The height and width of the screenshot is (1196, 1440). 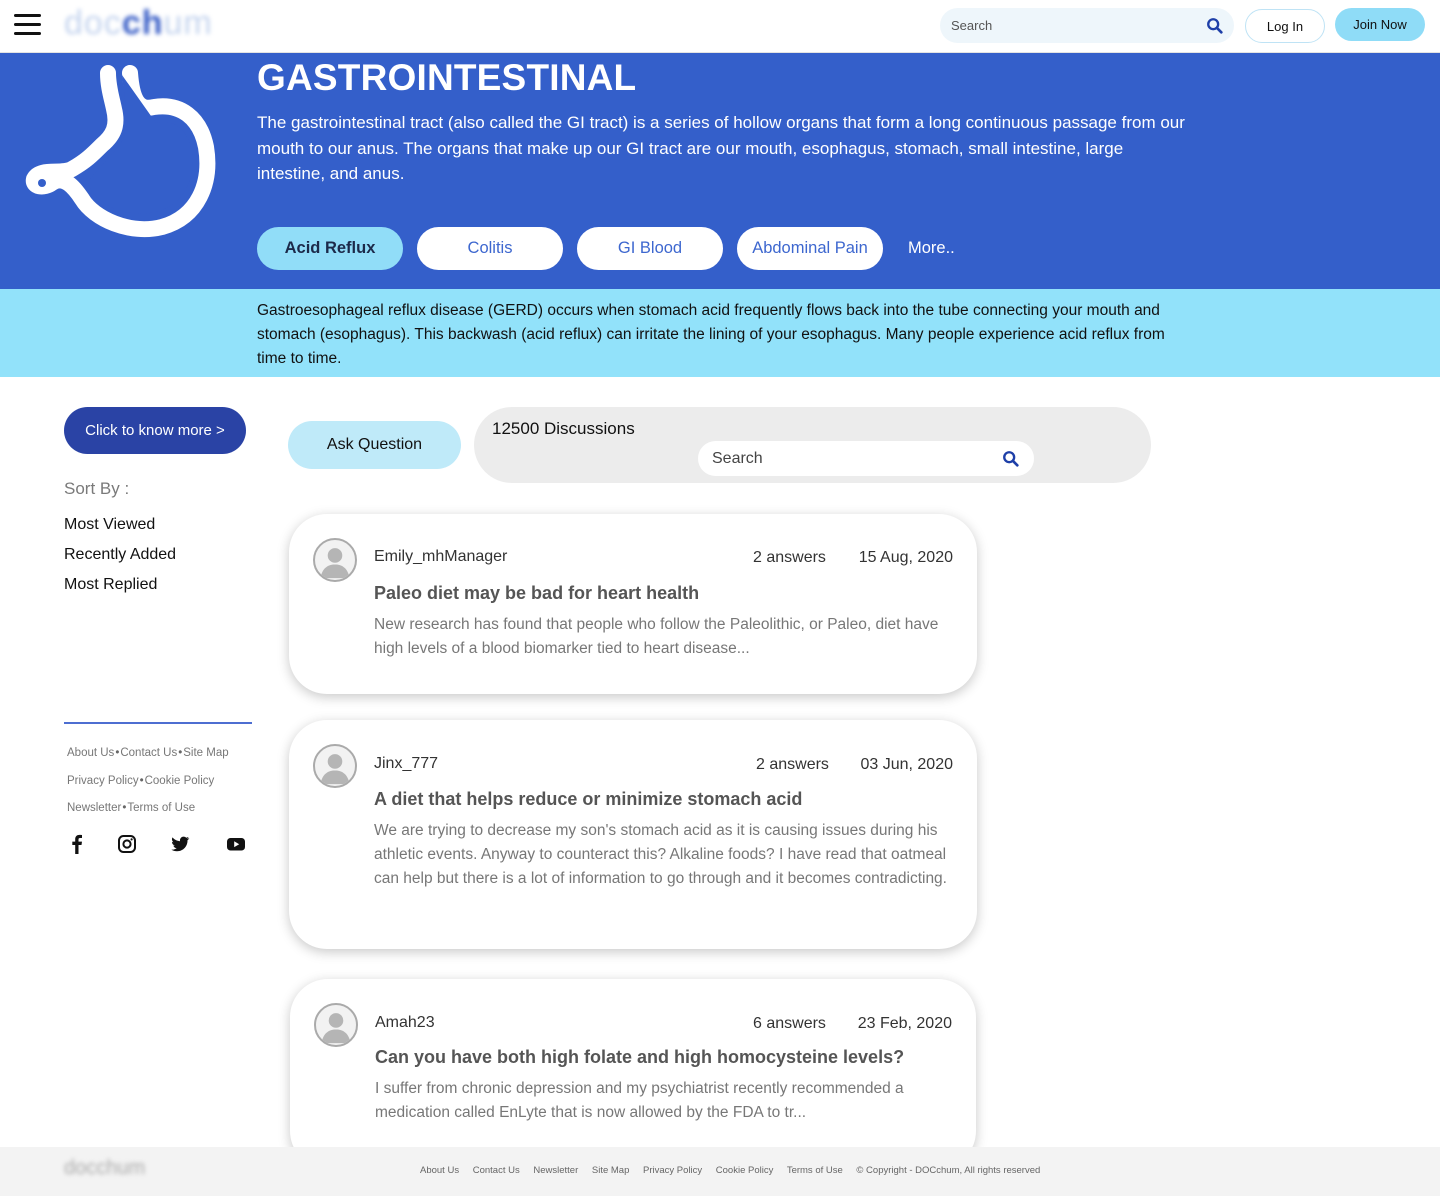 I want to click on footer-terms-link: Terms of Use, so click(x=815, y=1170).